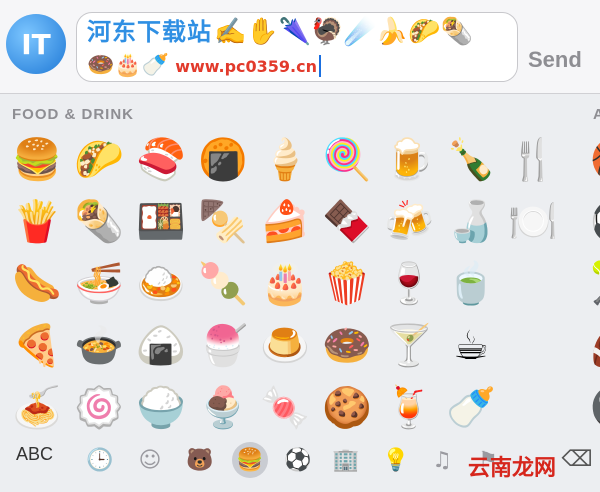 Image resolution: width=600 pixels, height=492 pixels. What do you see at coordinates (161, 346) in the screenshot?
I see `emoji-key: 🍙` at bounding box center [161, 346].